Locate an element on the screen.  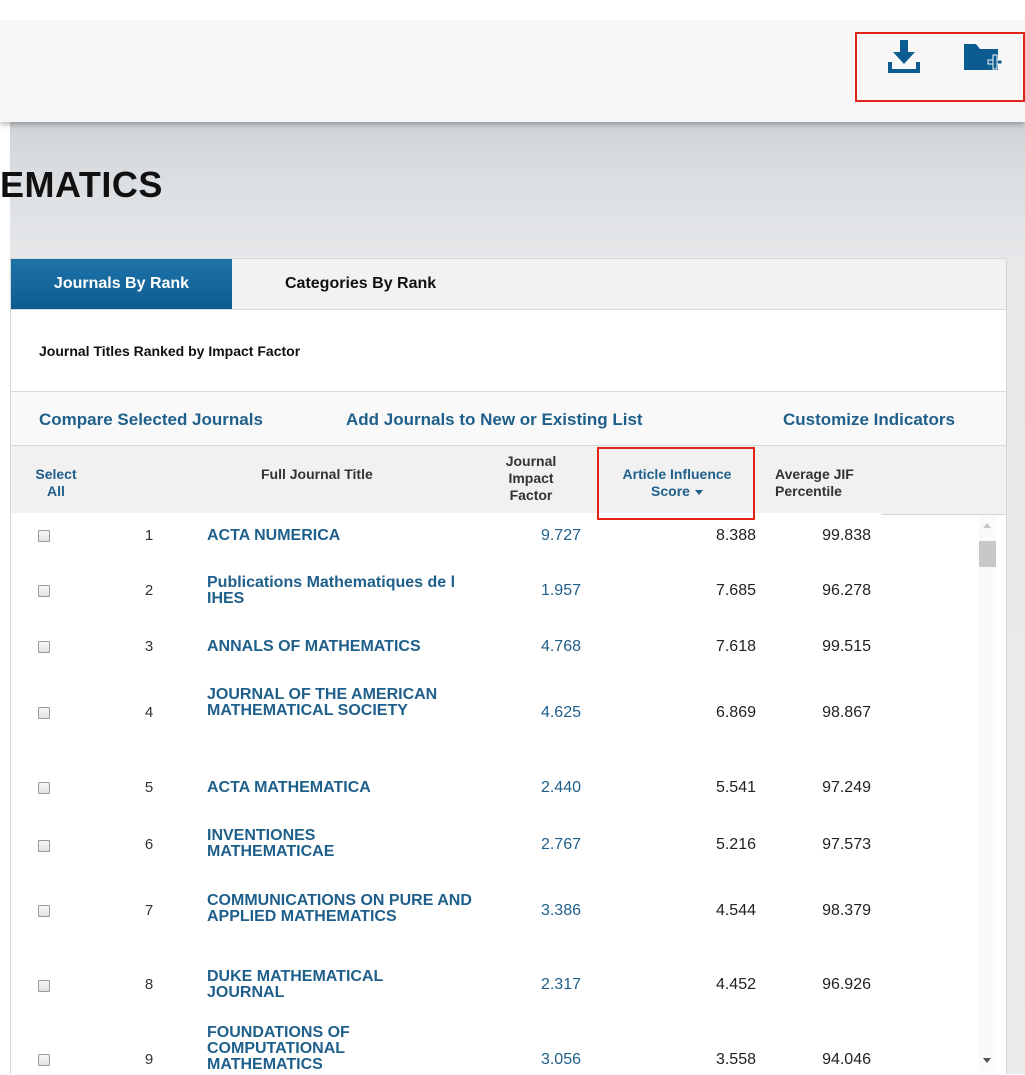
table-scrollbar is located at coordinates (987, 793).